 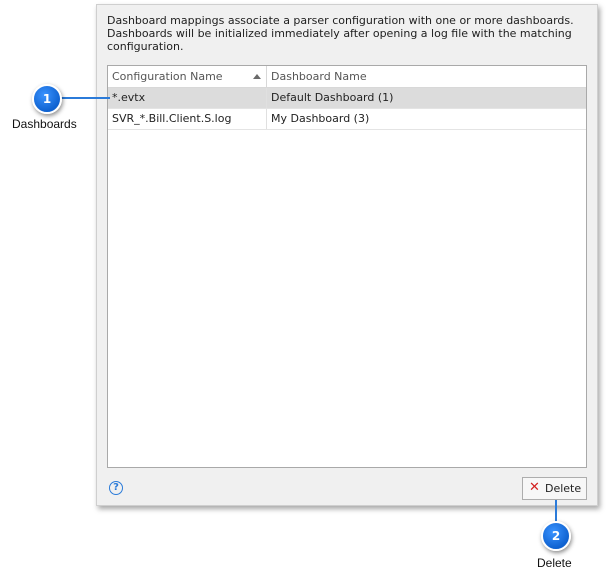 I want to click on column-header-configuration-name: Configuration Name, so click(x=187, y=76).